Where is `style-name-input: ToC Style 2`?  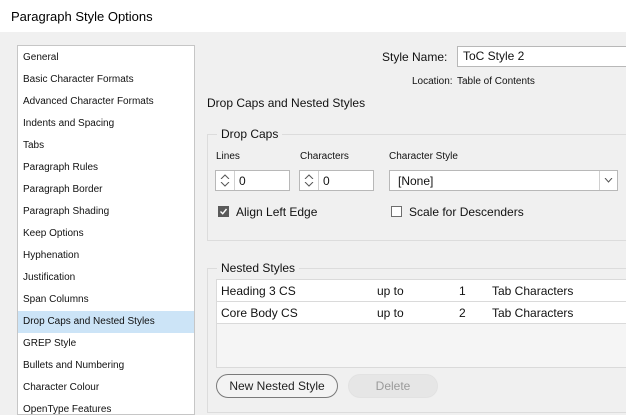 style-name-input: ToC Style 2 is located at coordinates (541, 56).